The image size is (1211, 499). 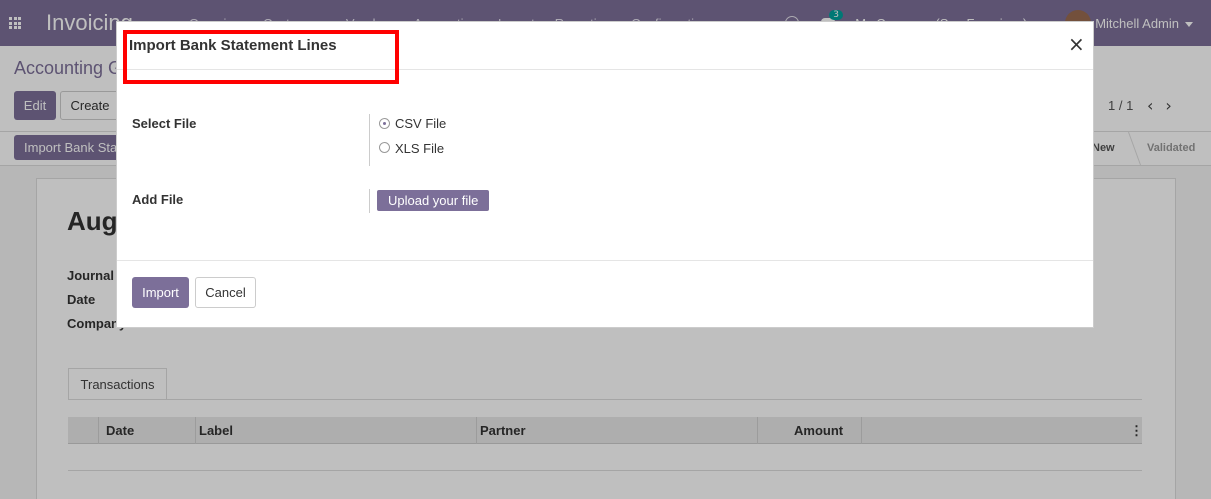 What do you see at coordinates (164, 123) in the screenshot?
I see `select-file-label: Select File` at bounding box center [164, 123].